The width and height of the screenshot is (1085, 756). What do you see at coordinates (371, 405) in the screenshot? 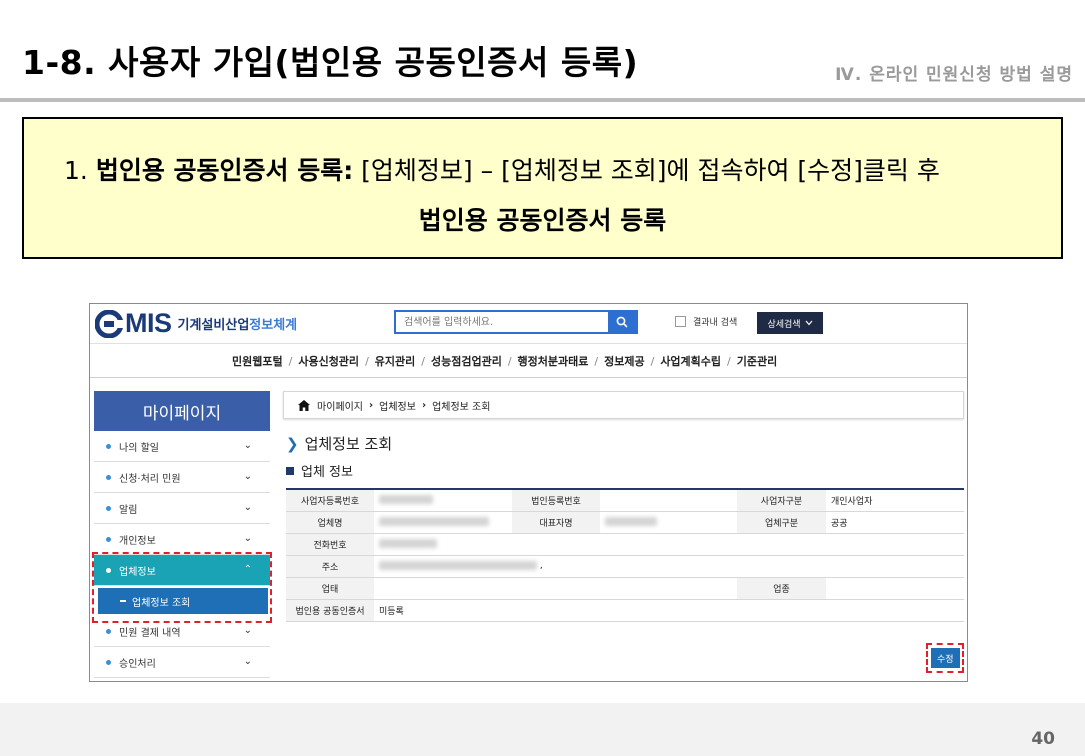
I see `breadcrumb-chevron-icon: ›` at bounding box center [371, 405].